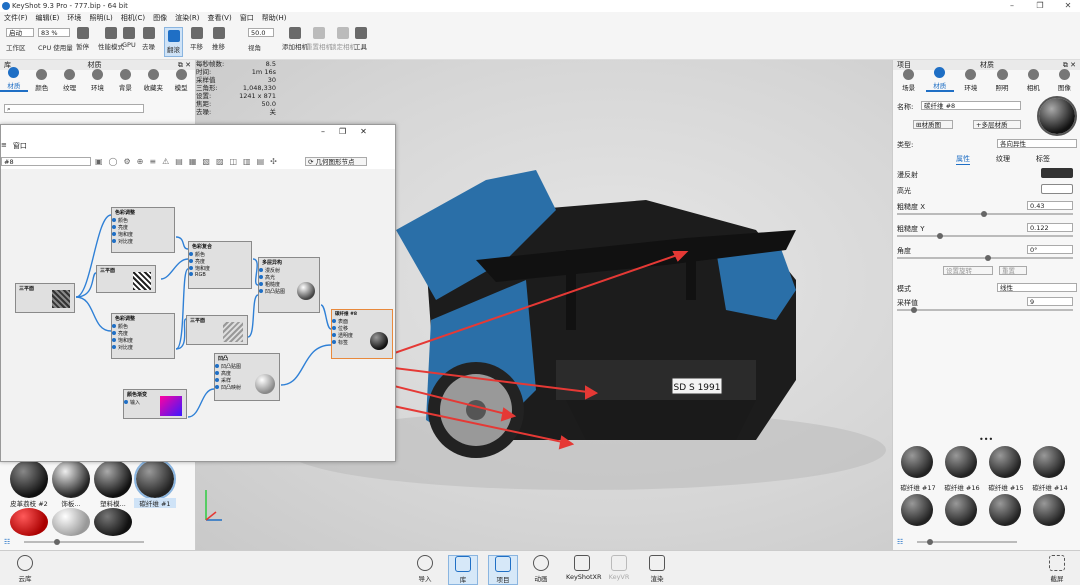 The image size is (1080, 585). Describe the element at coordinates (503, 570) in the screenshot. I see `project-button: 项目` at that location.